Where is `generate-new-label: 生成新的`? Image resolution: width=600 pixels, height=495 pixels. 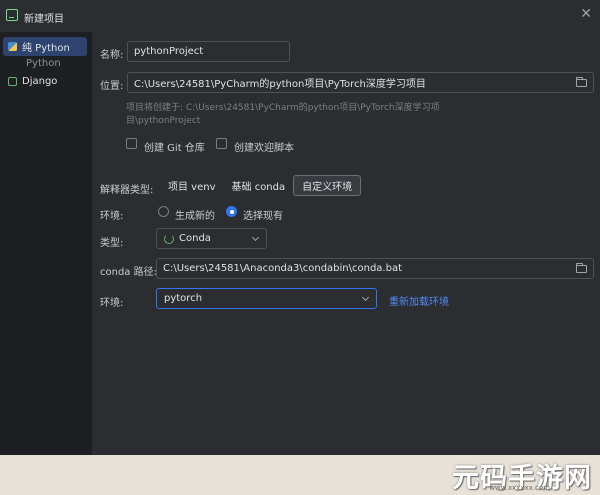 generate-new-label: 生成新的 is located at coordinates (195, 216).